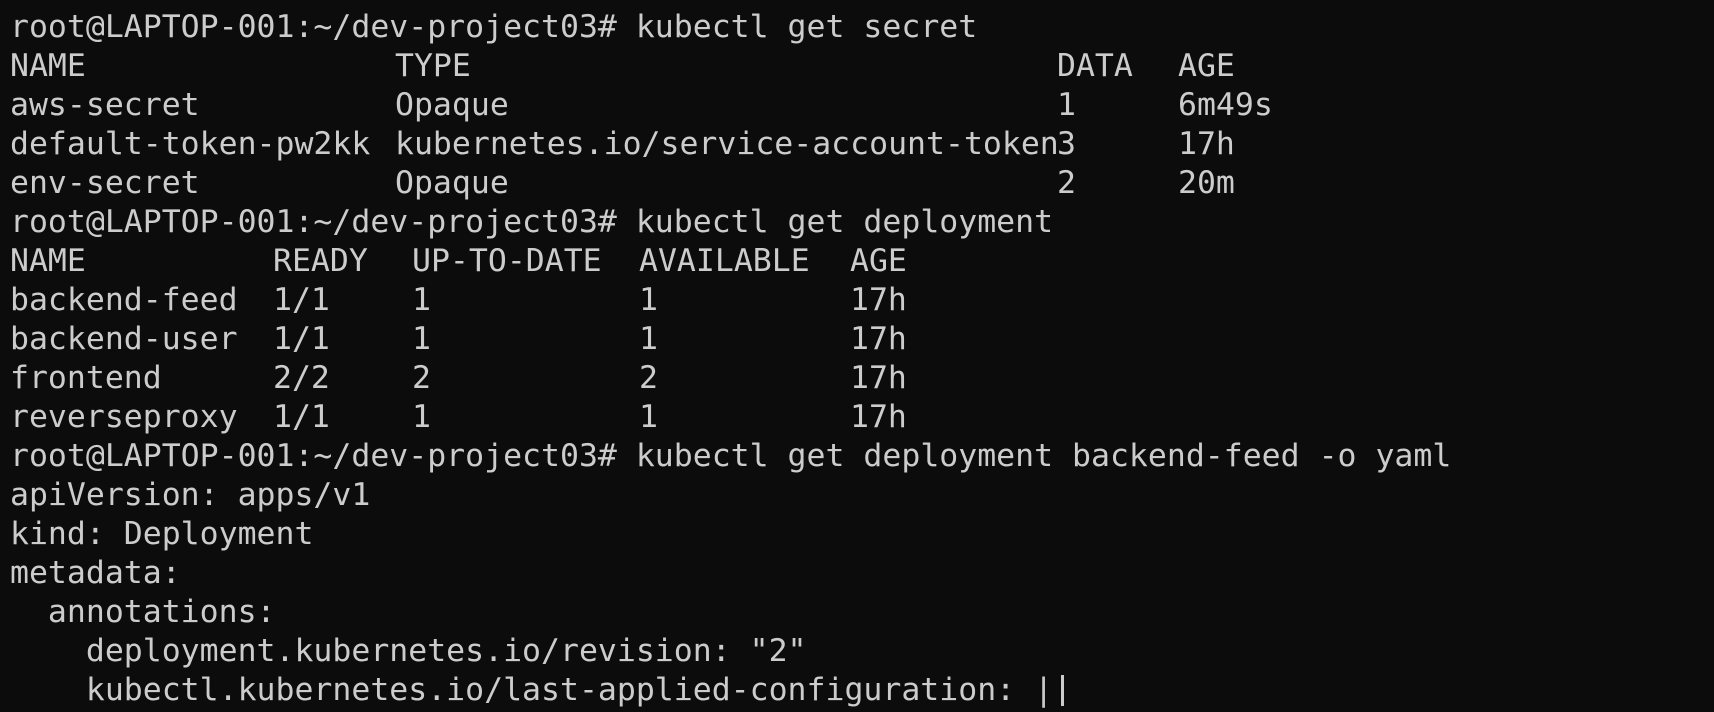 The height and width of the screenshot is (712, 1714). Describe the element at coordinates (1066, 183) in the screenshot. I see `secret-data: 2` at that location.